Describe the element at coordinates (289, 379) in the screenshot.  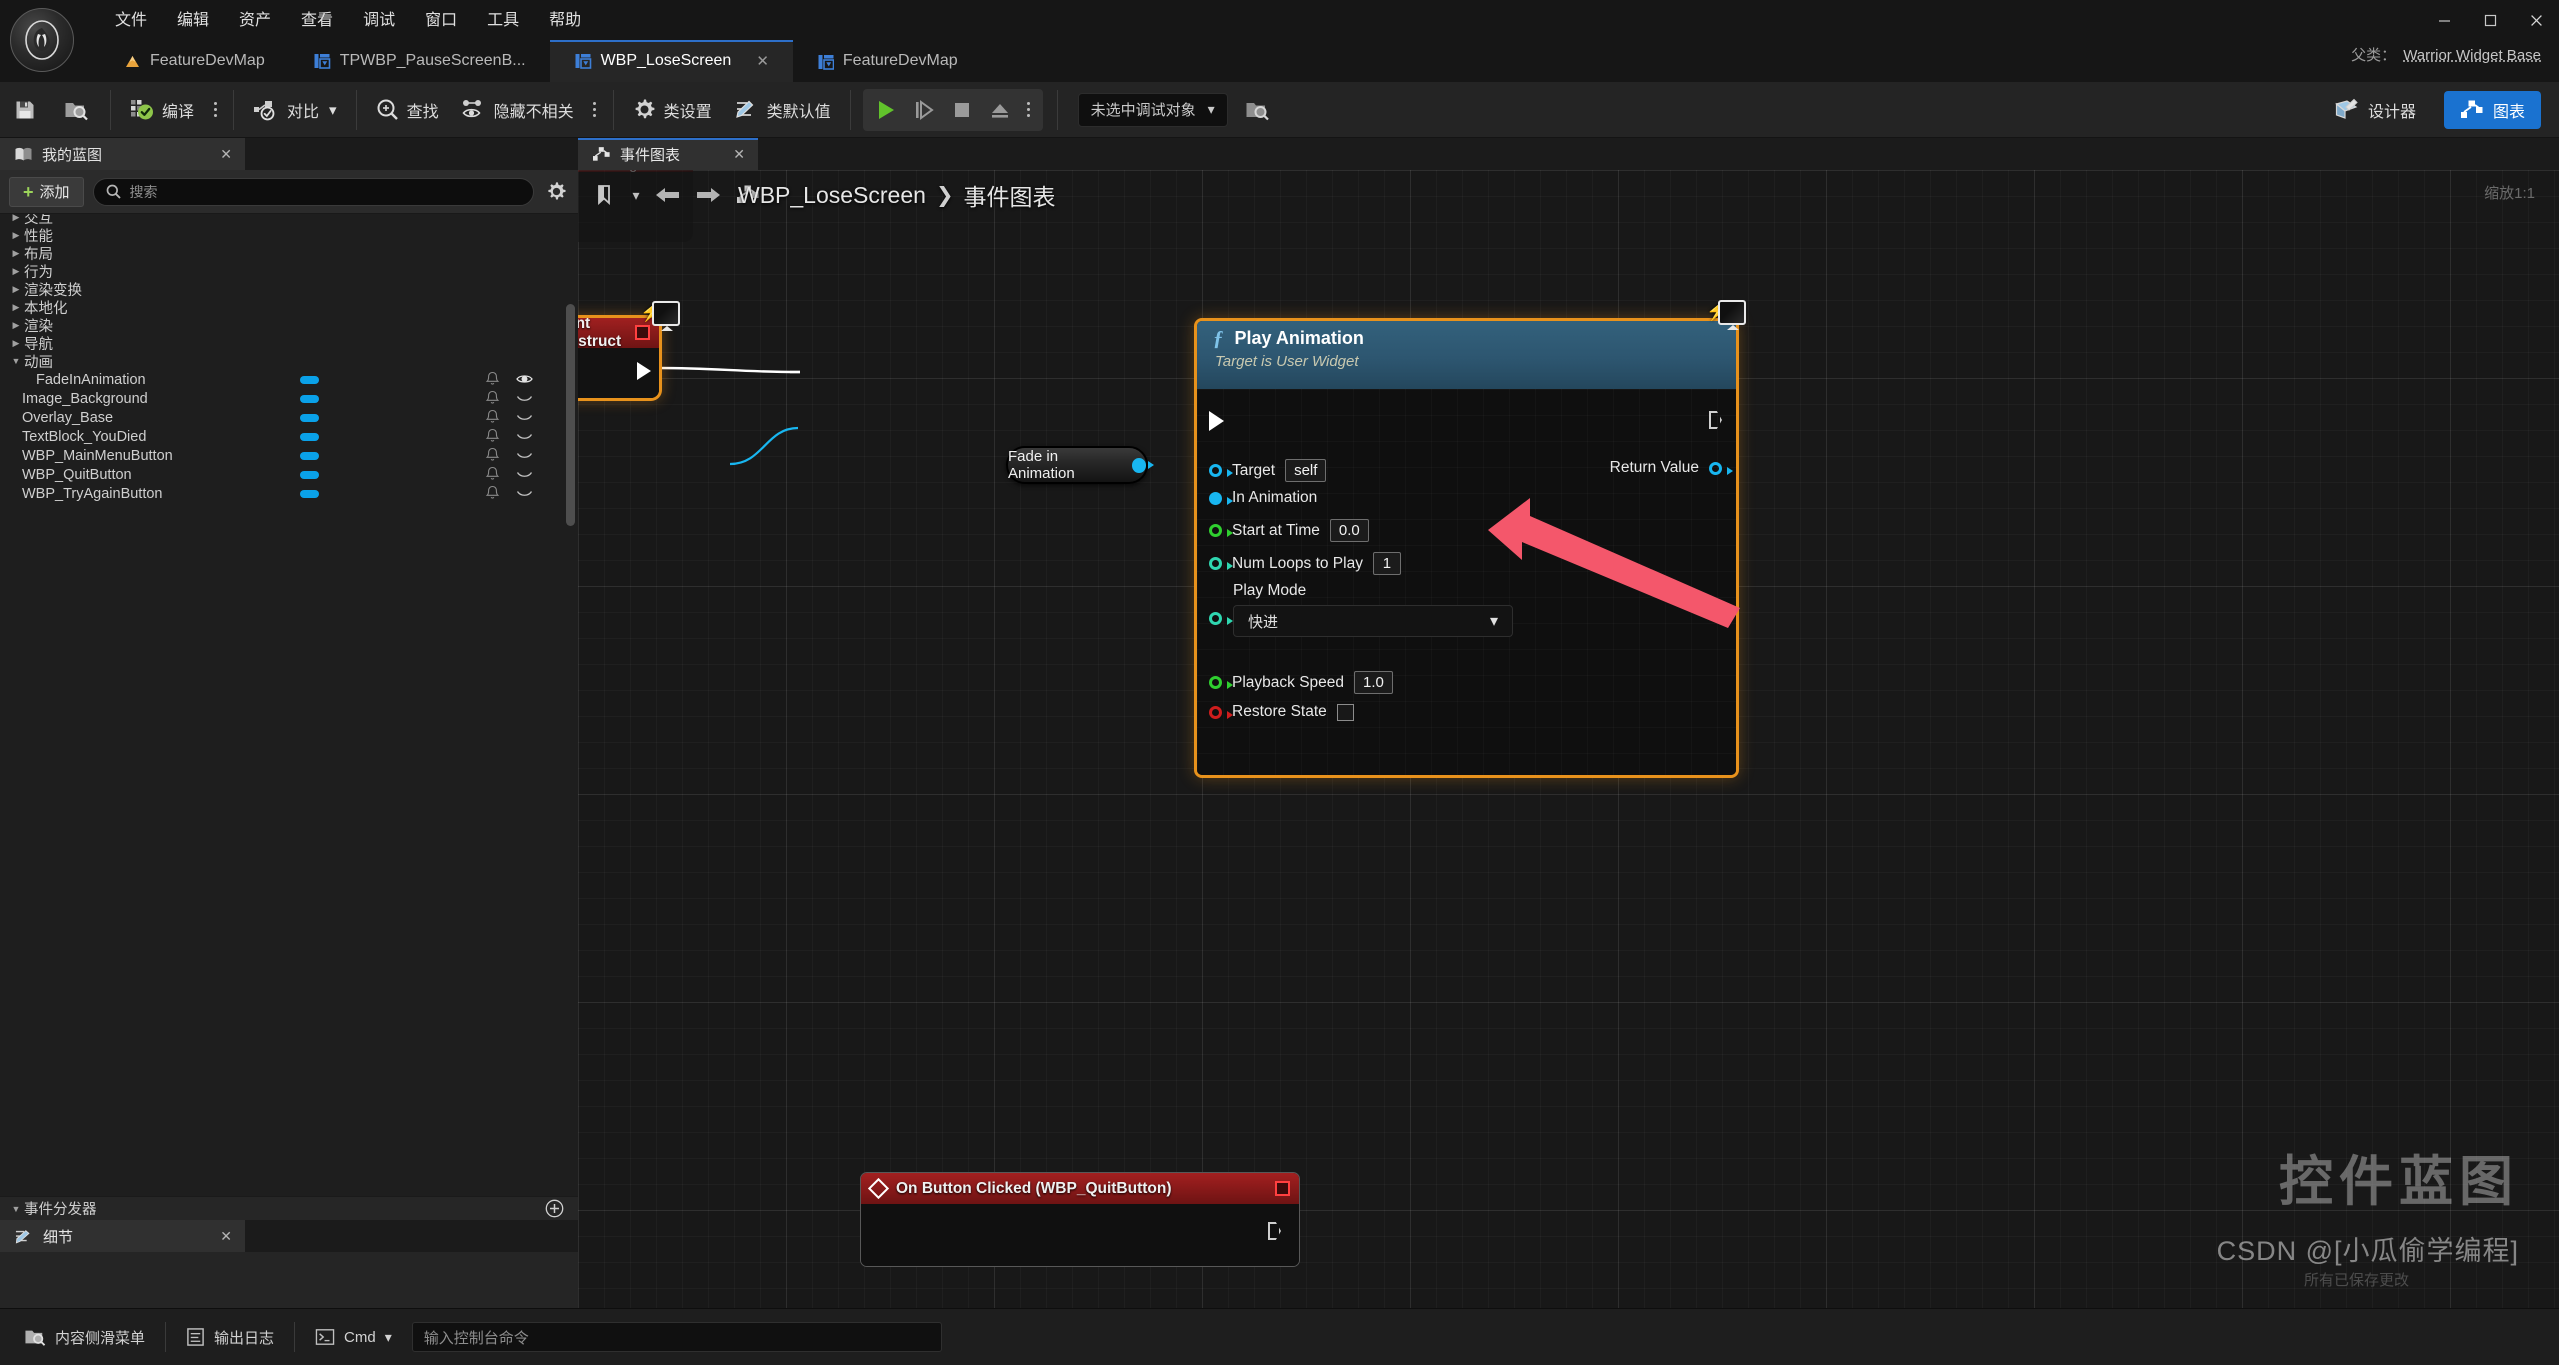
I see `list-item-fadeinanimation: FadeInAnimation` at that location.